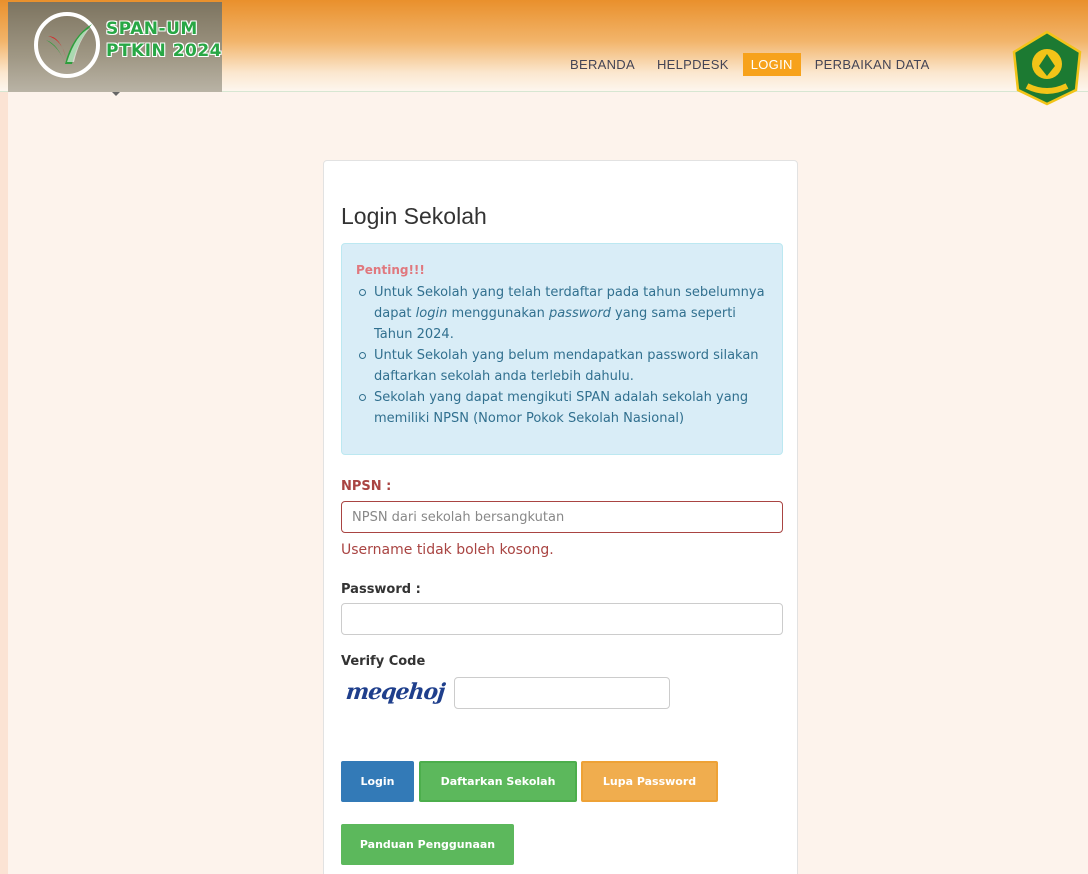  What do you see at coordinates (562, 619) in the screenshot?
I see `password-input` at bounding box center [562, 619].